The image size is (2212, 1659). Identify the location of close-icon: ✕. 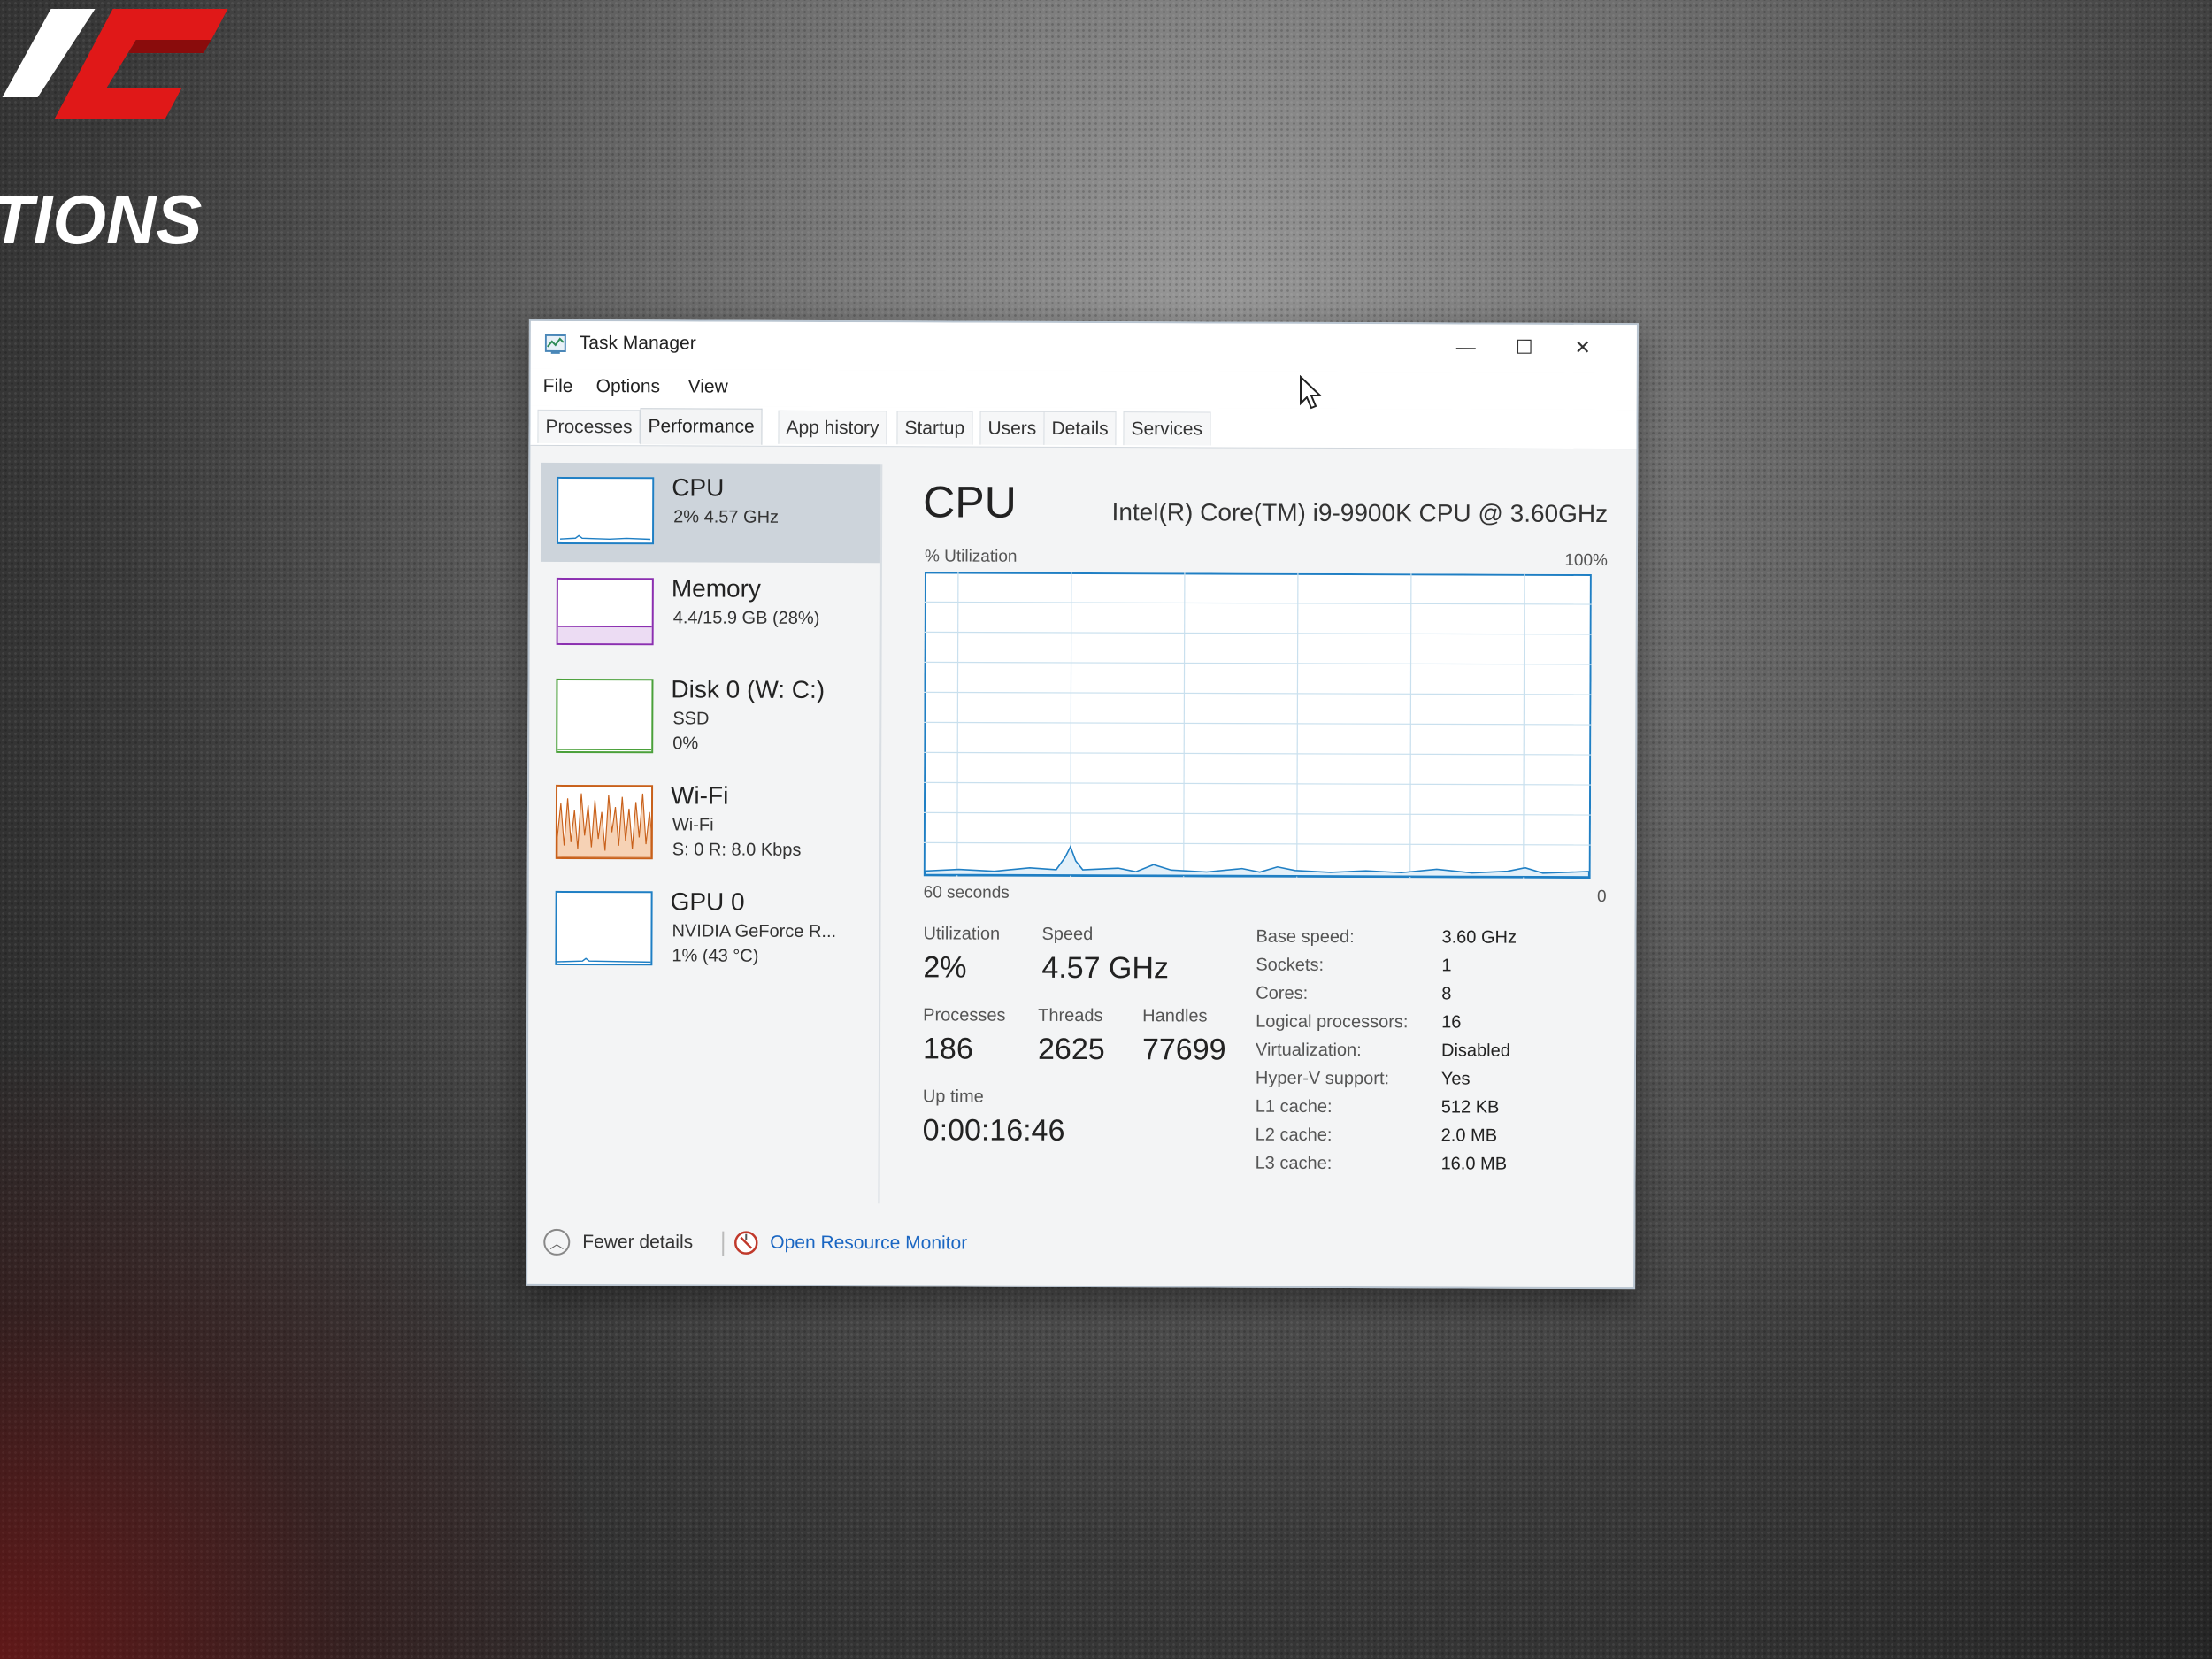
(1583, 347).